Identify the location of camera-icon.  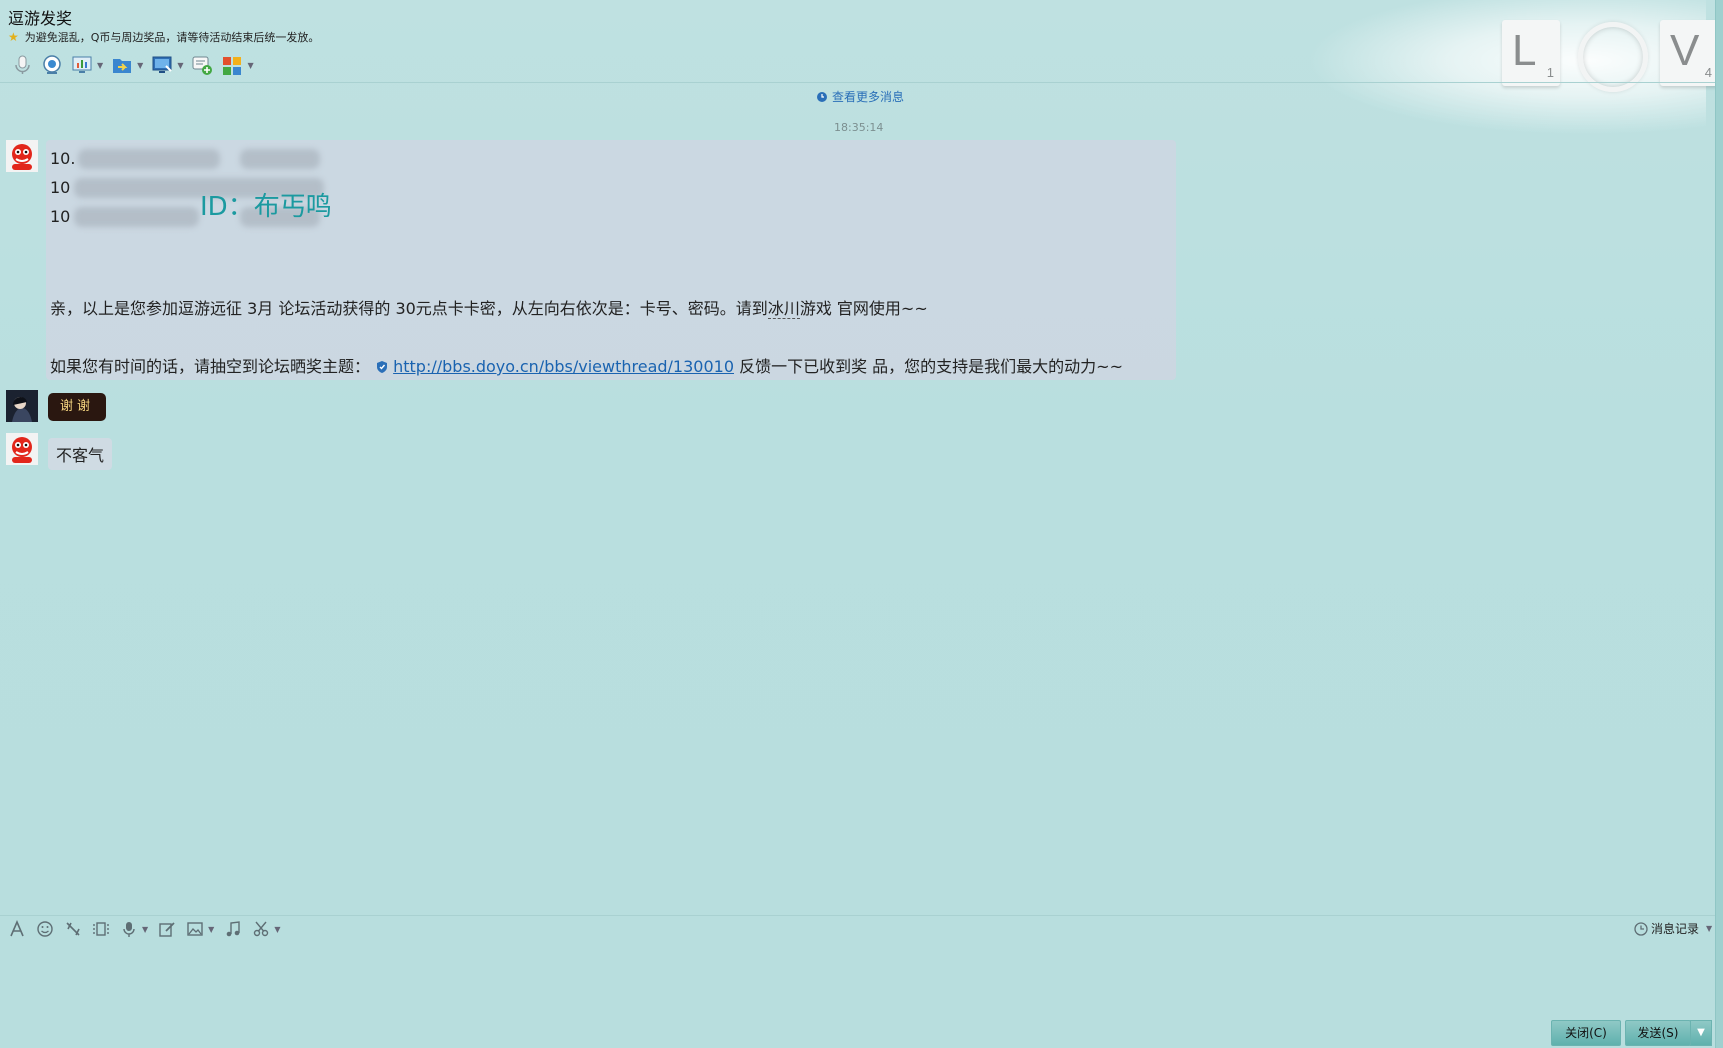
(52, 64).